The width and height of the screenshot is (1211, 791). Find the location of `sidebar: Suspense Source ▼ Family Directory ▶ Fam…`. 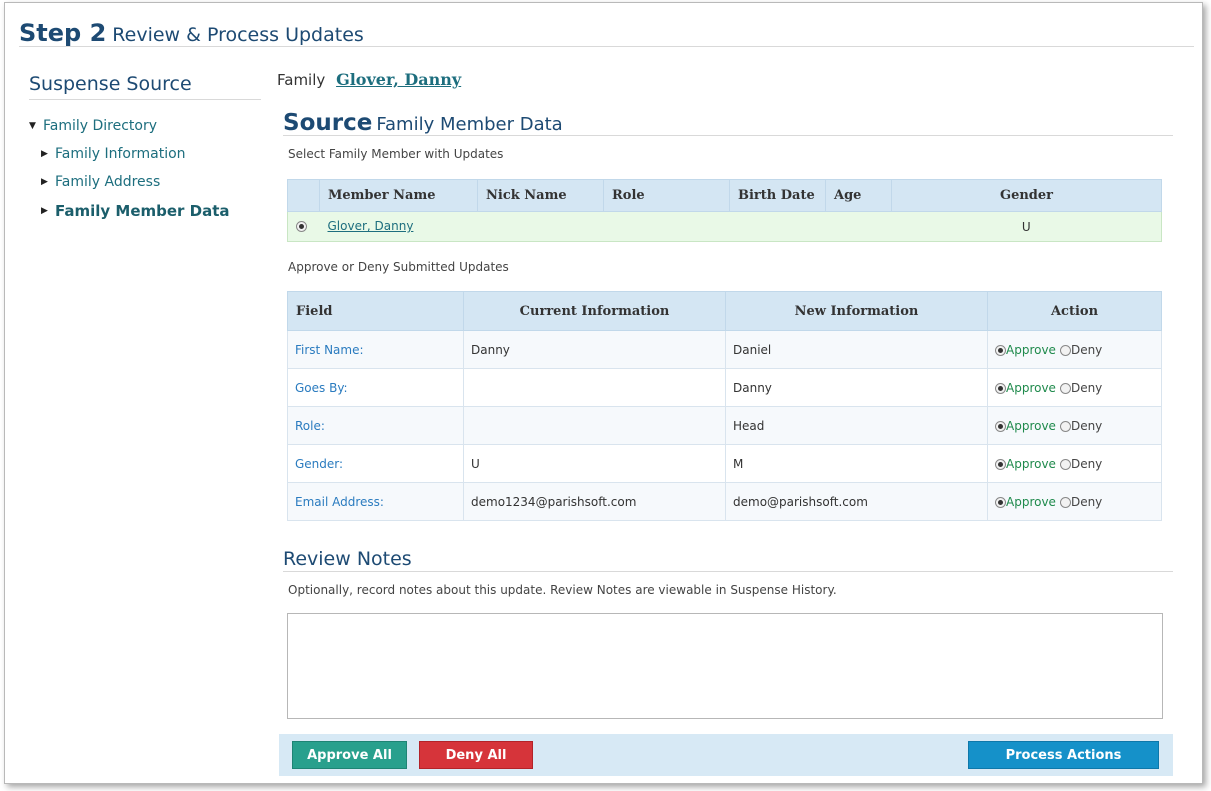

sidebar: Suspense Source ▼ Family Directory ▶ Fam… is located at coordinates (145, 146).